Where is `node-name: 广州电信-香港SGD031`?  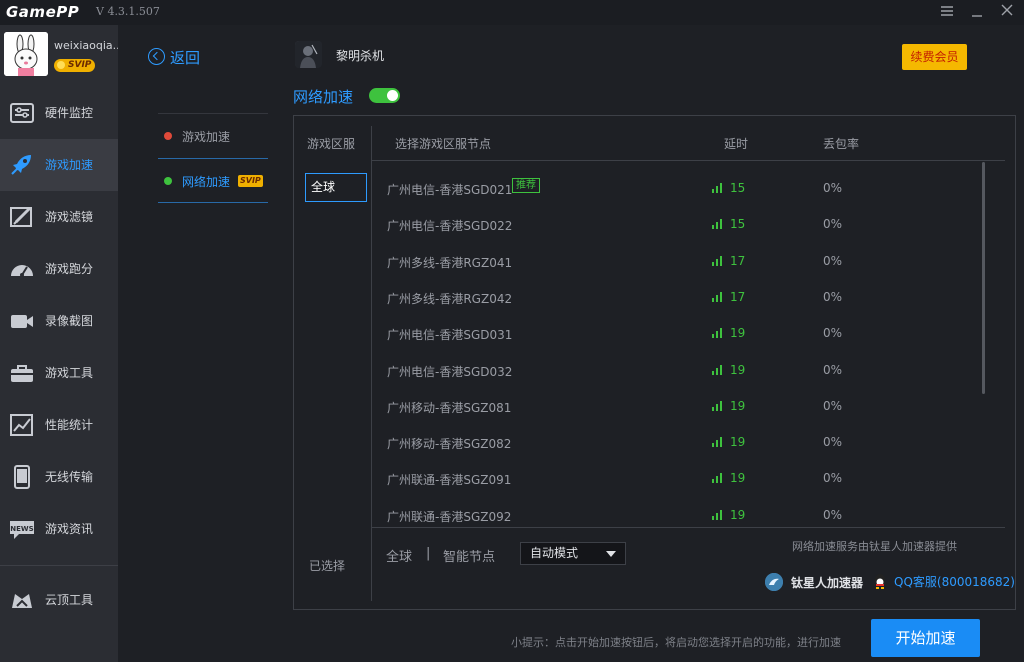 node-name: 广州电信-香港SGD031 is located at coordinates (450, 335).